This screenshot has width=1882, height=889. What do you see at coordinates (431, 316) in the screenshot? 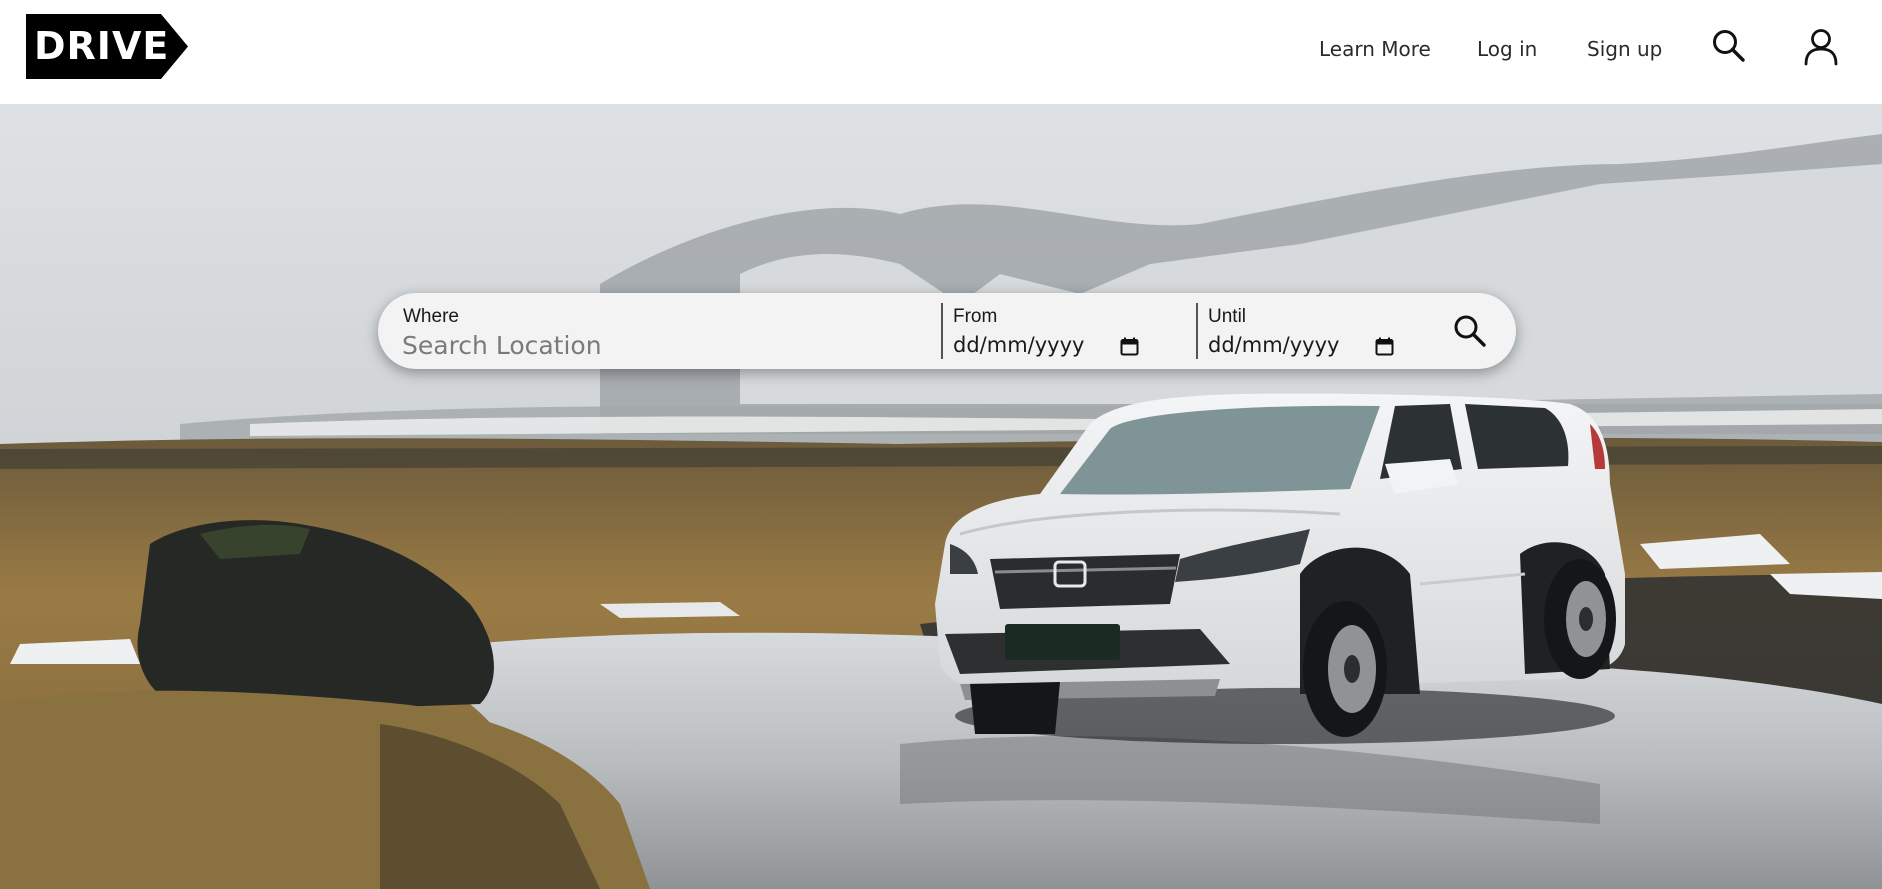
I see `where-label: Where` at bounding box center [431, 316].